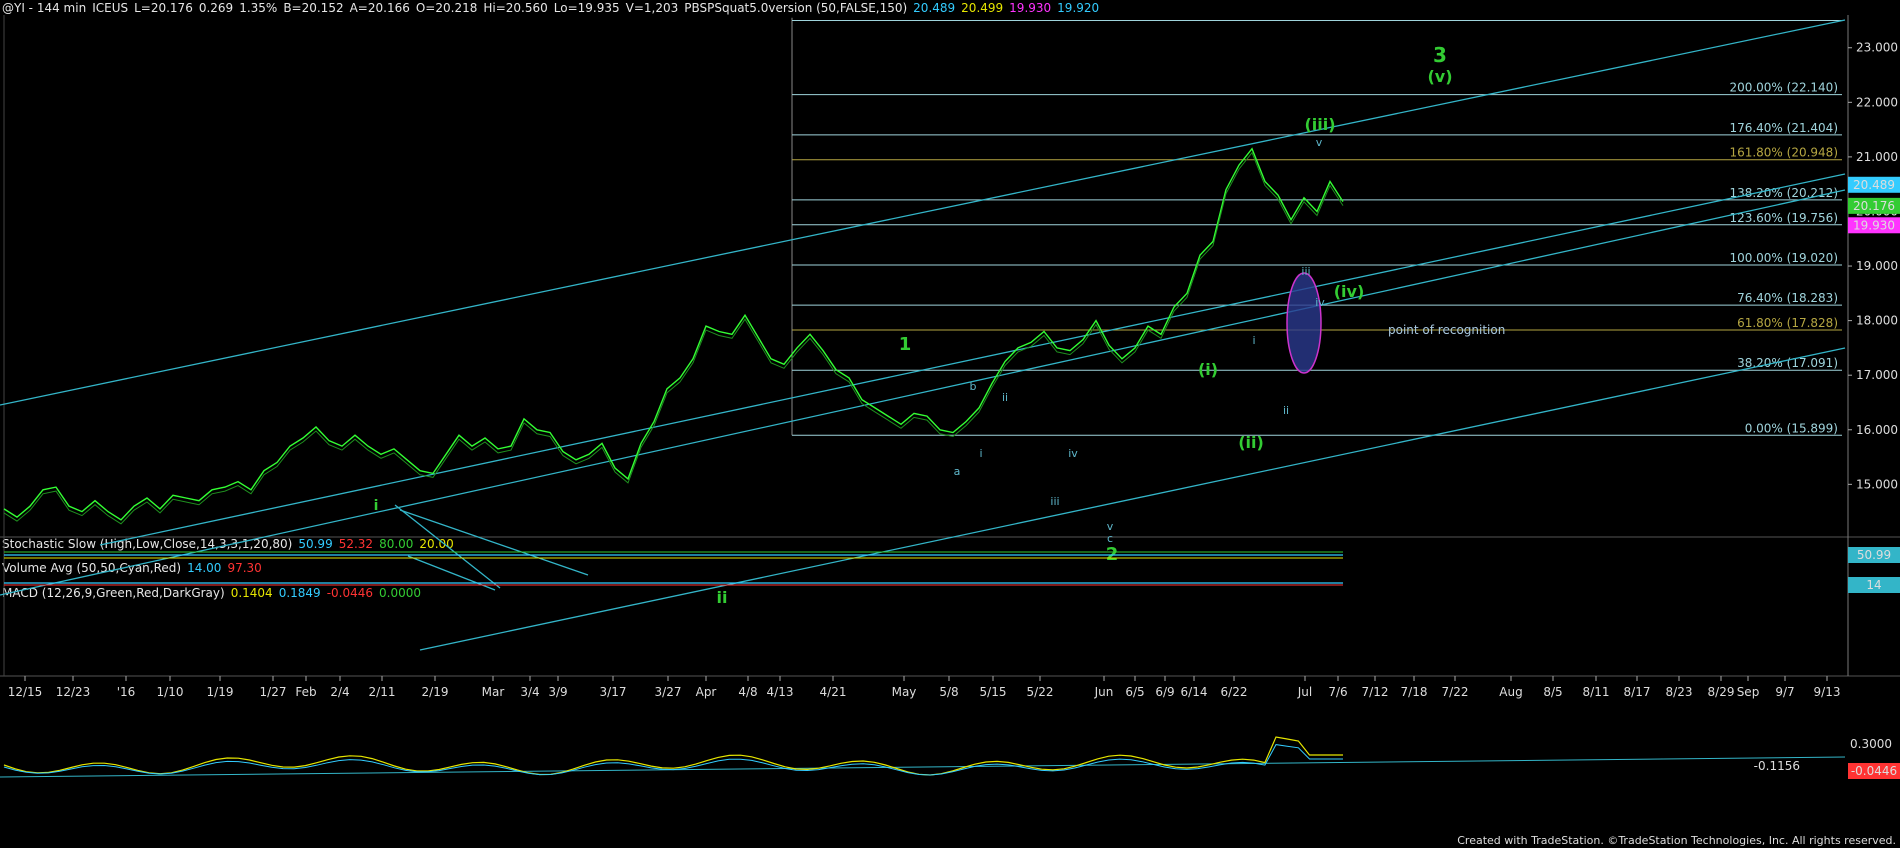  Describe the element at coordinates (1827, 692) in the screenshot. I see `x-tick-label: 9/13` at that location.